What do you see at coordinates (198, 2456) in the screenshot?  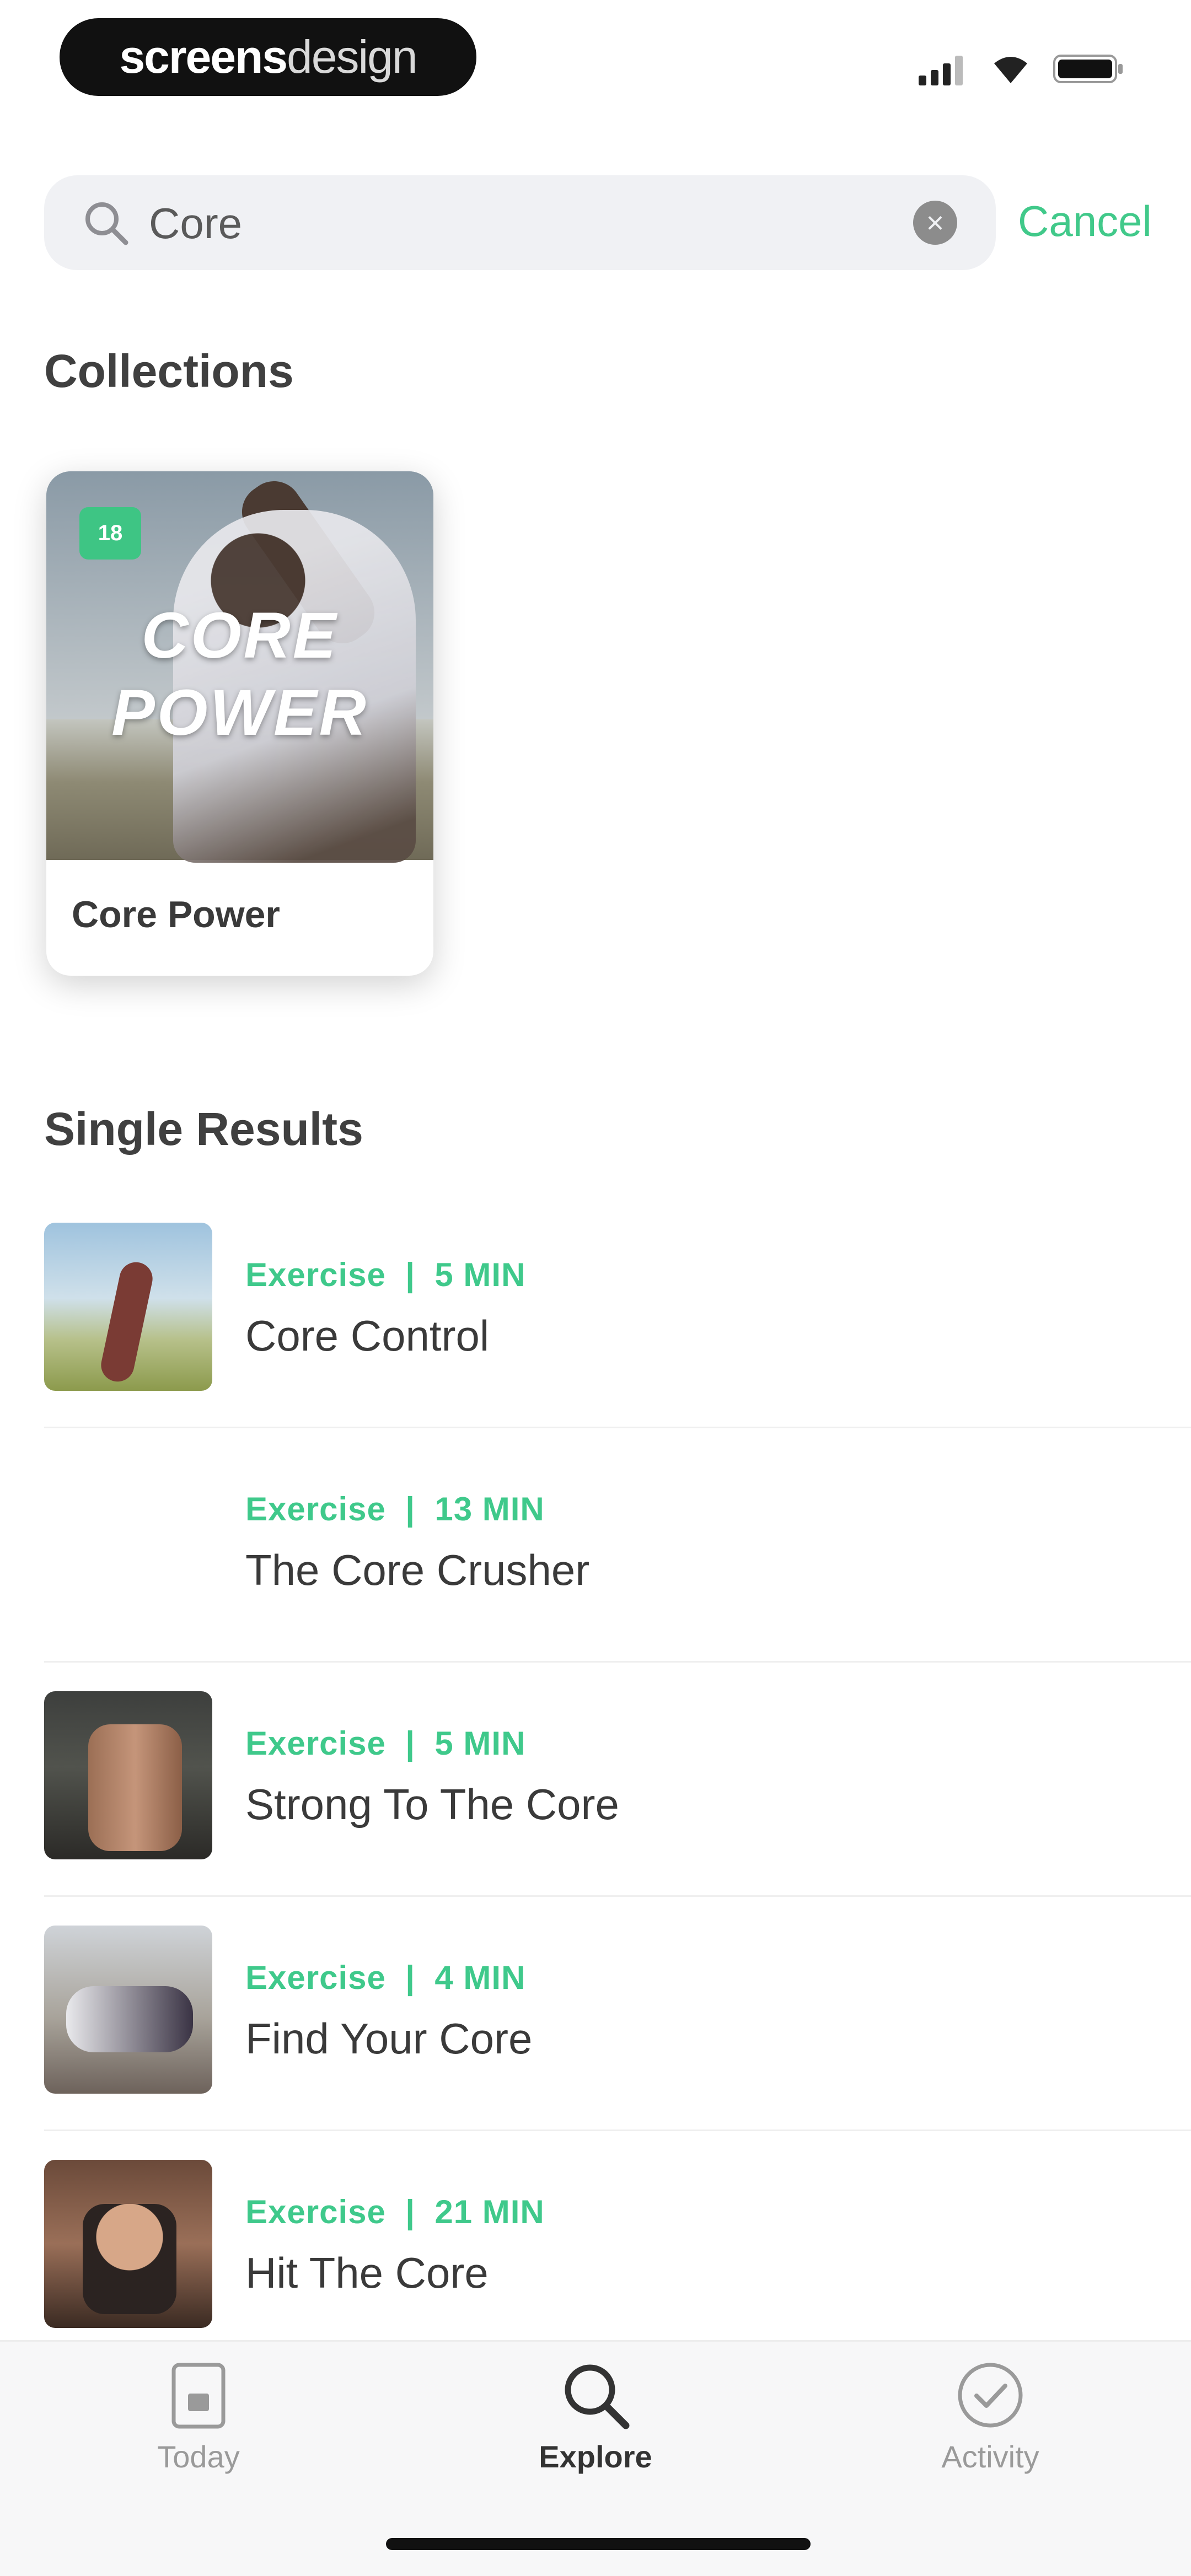 I see `tab-label: Today` at bounding box center [198, 2456].